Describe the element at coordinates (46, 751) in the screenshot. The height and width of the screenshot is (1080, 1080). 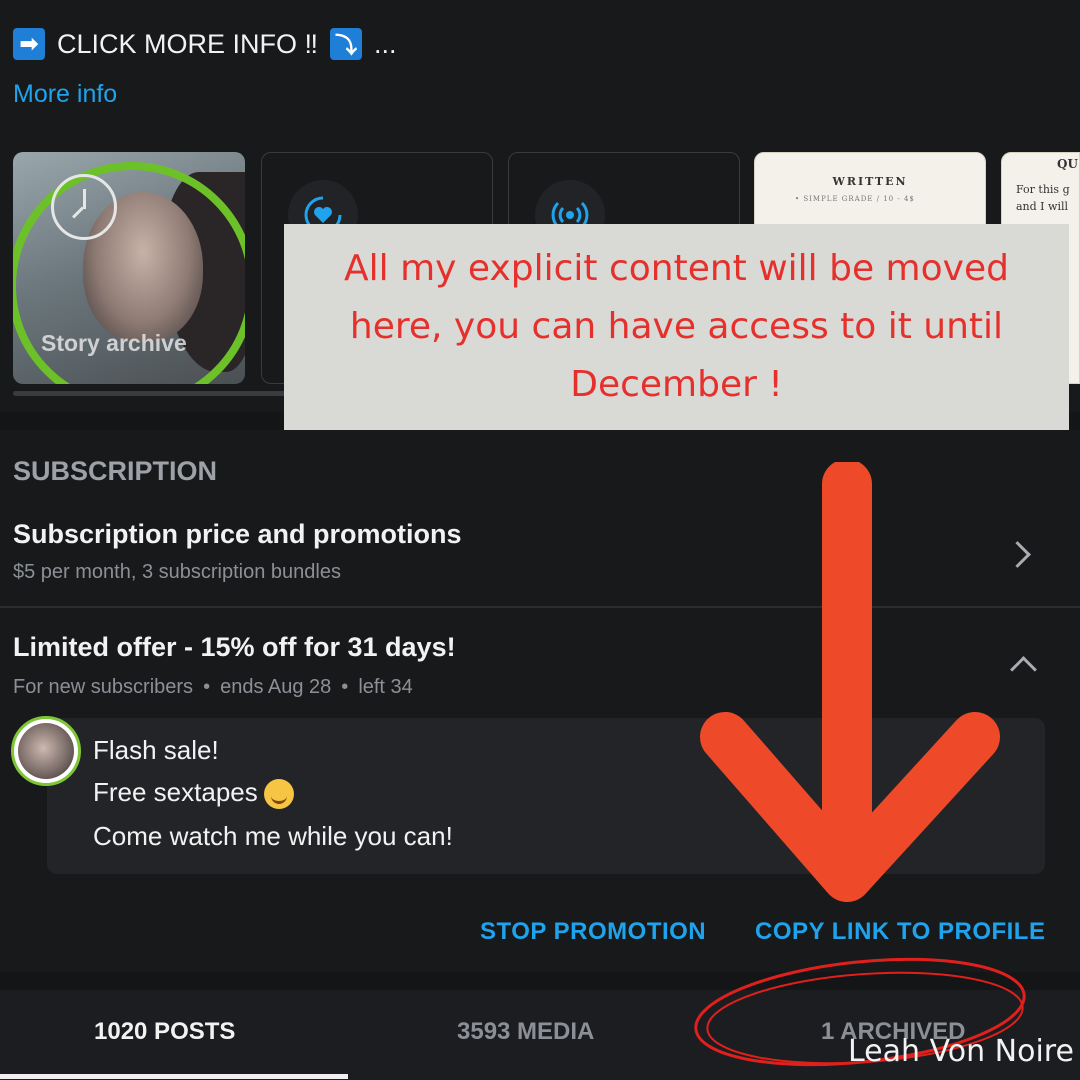
I see `avatar` at that location.